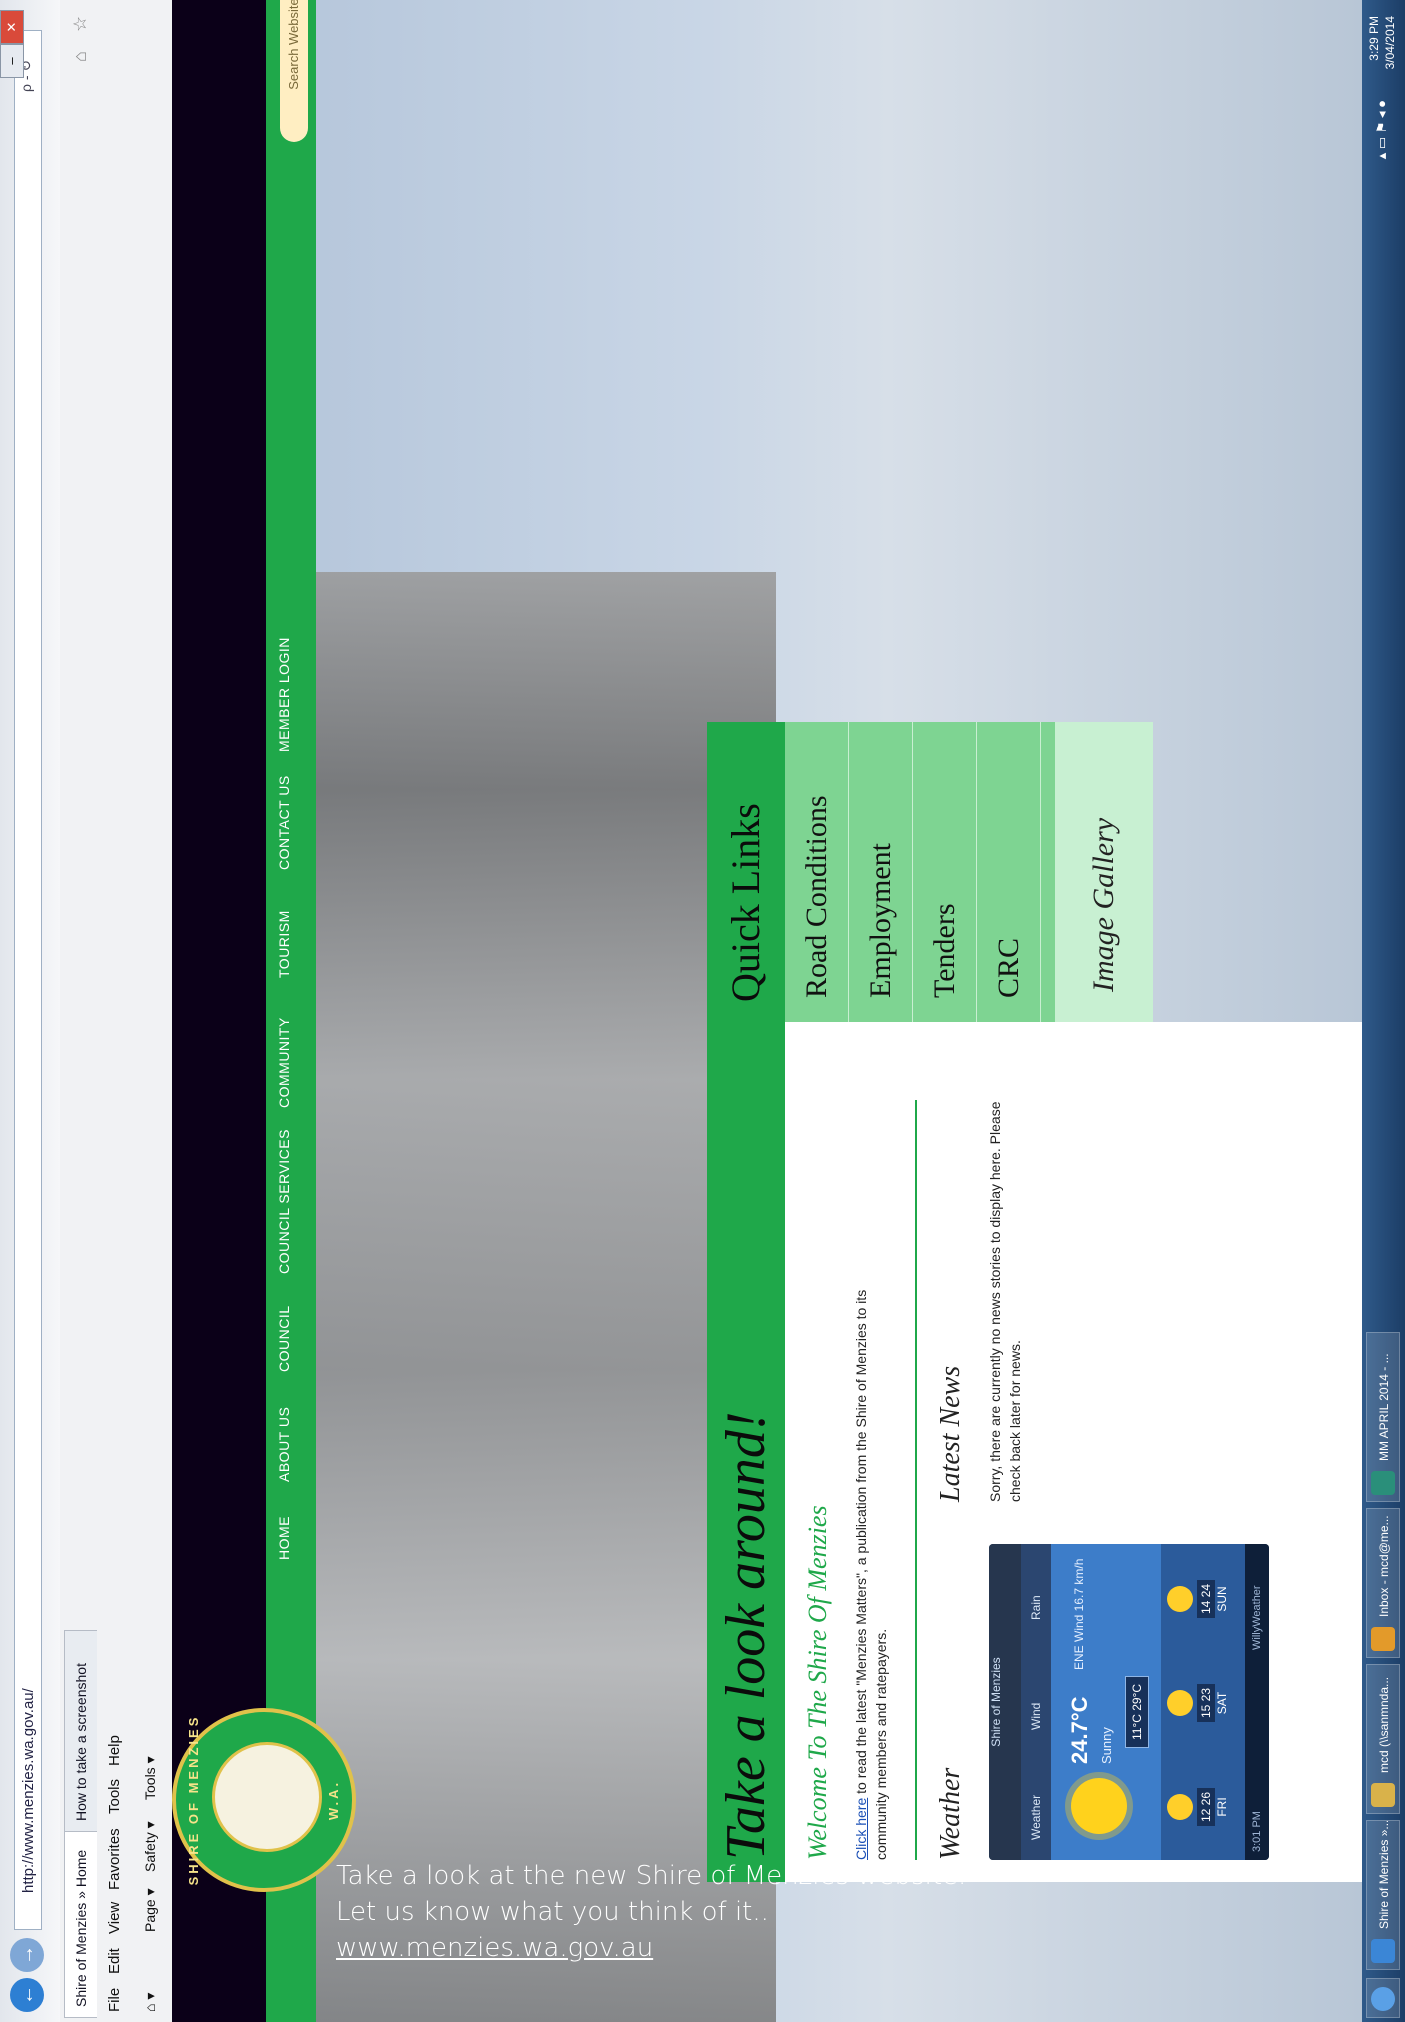 The width and height of the screenshot is (1405, 2022). What do you see at coordinates (294, 71) in the screenshot?
I see `search-input: Search Website` at bounding box center [294, 71].